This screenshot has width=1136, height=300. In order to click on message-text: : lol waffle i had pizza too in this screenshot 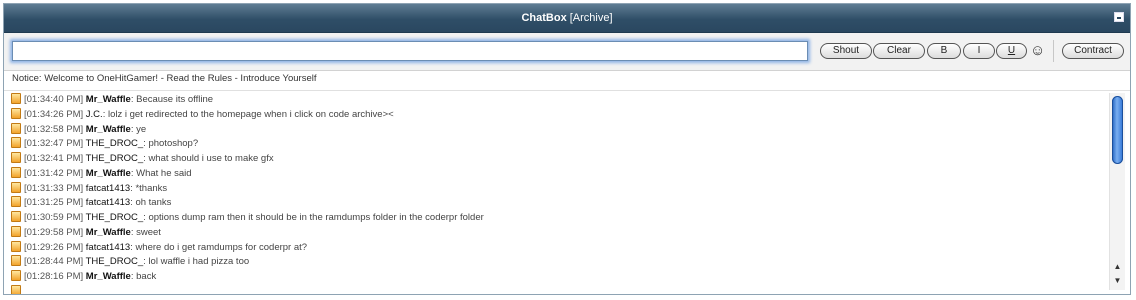, I will do `click(196, 262)`.